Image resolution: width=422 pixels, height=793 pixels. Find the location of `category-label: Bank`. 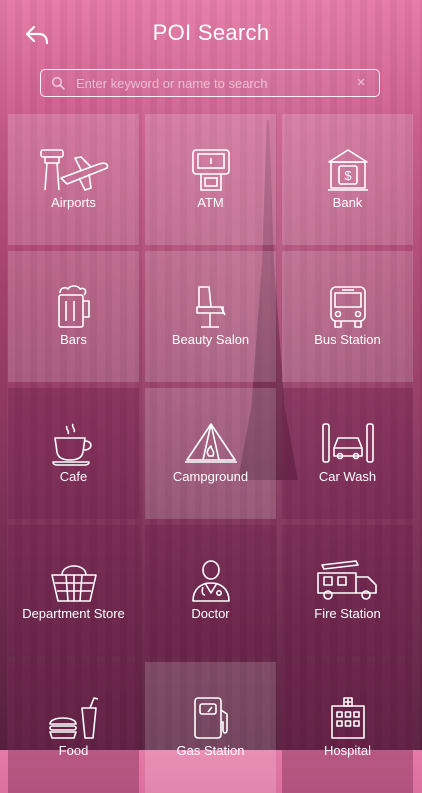

category-label: Bank is located at coordinates (347, 202).